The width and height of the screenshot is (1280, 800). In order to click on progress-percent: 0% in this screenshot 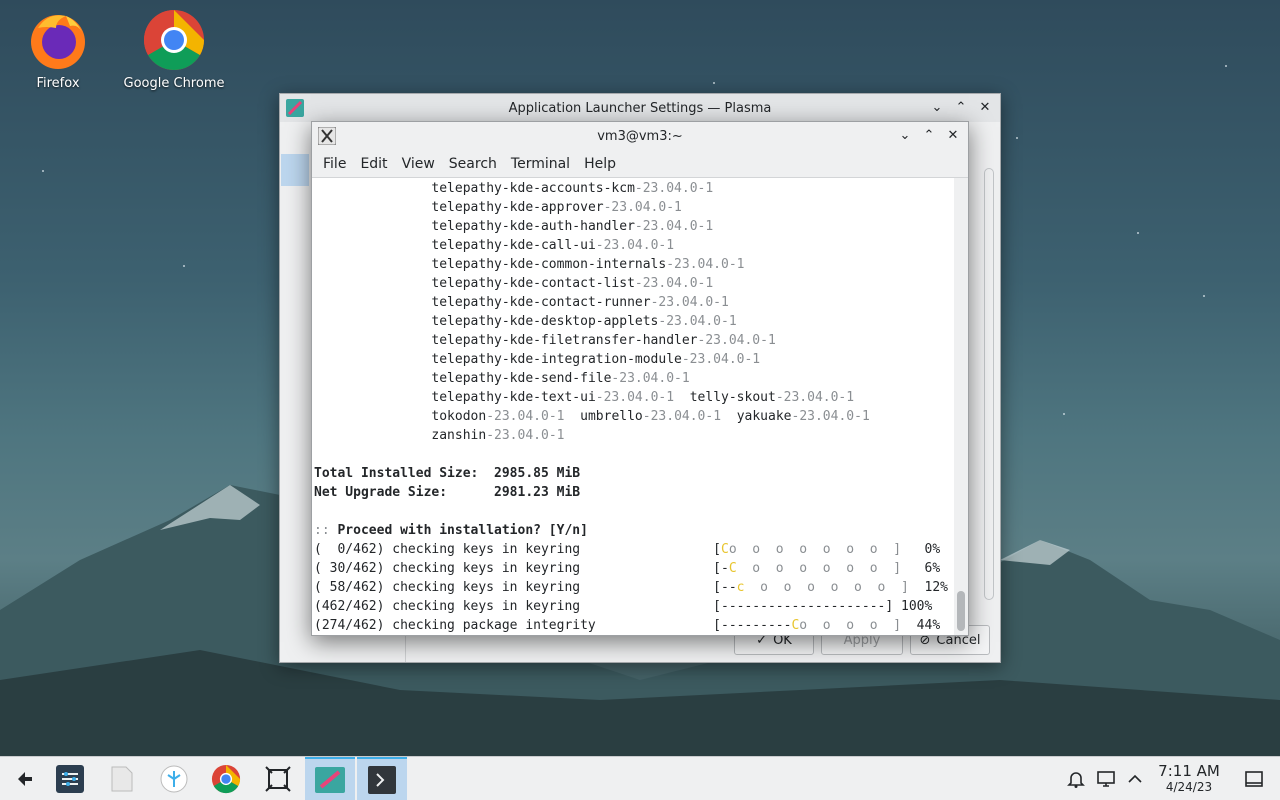, I will do `click(921, 549)`.